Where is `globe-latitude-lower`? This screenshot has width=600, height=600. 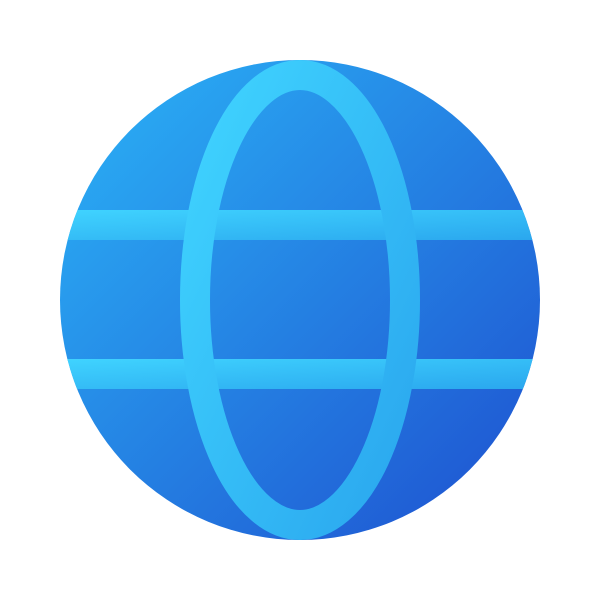 globe-latitude-lower is located at coordinates (300, 374).